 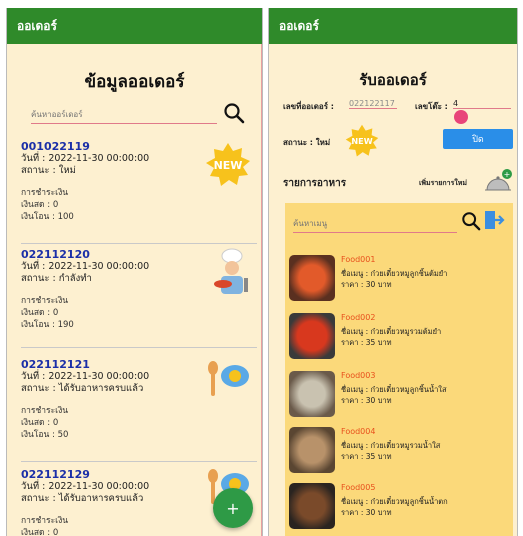 I want to click on menu-search-input, so click(x=375, y=224).